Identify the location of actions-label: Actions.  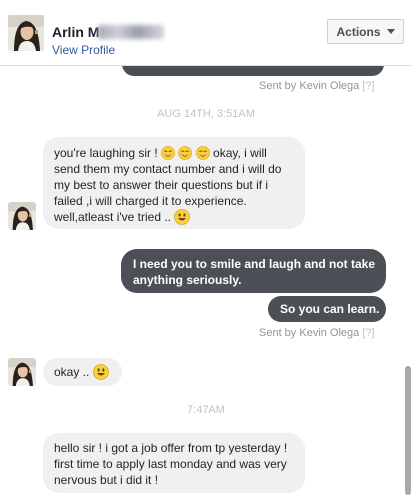
(358, 31).